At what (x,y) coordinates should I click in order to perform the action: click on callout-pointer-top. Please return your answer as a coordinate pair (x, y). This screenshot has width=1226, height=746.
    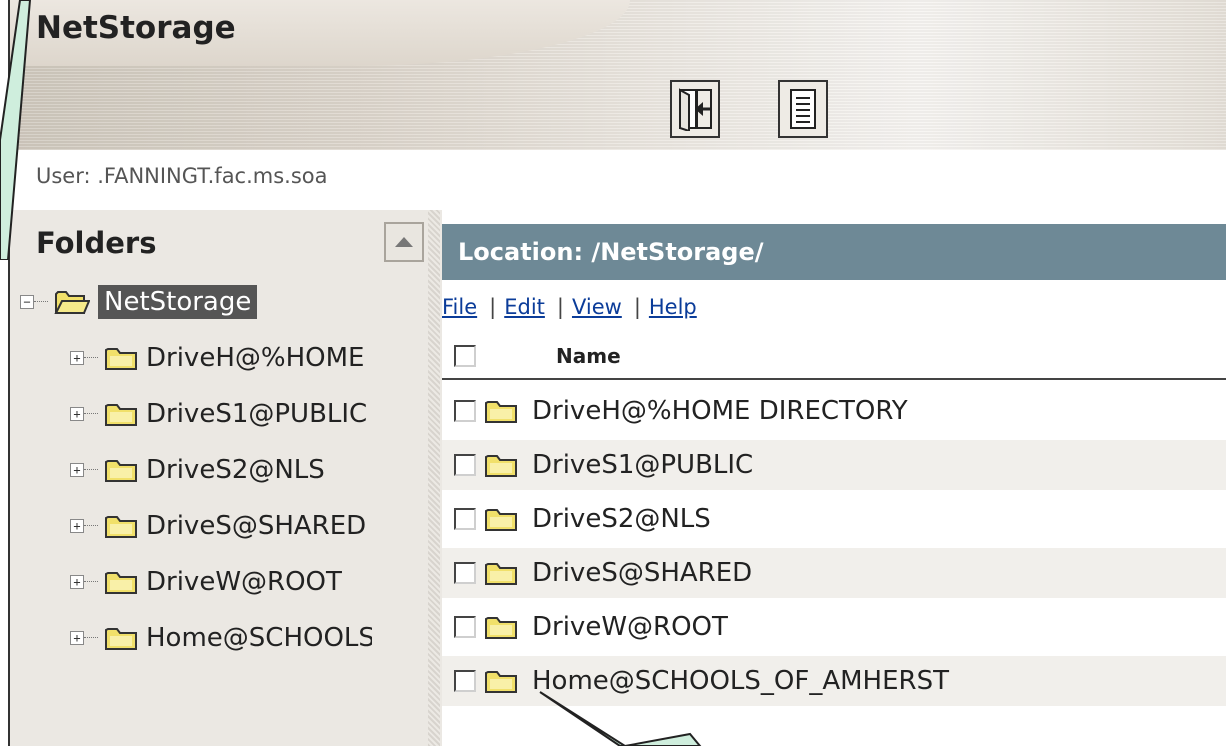
    Looking at the image, I should click on (16, 130).